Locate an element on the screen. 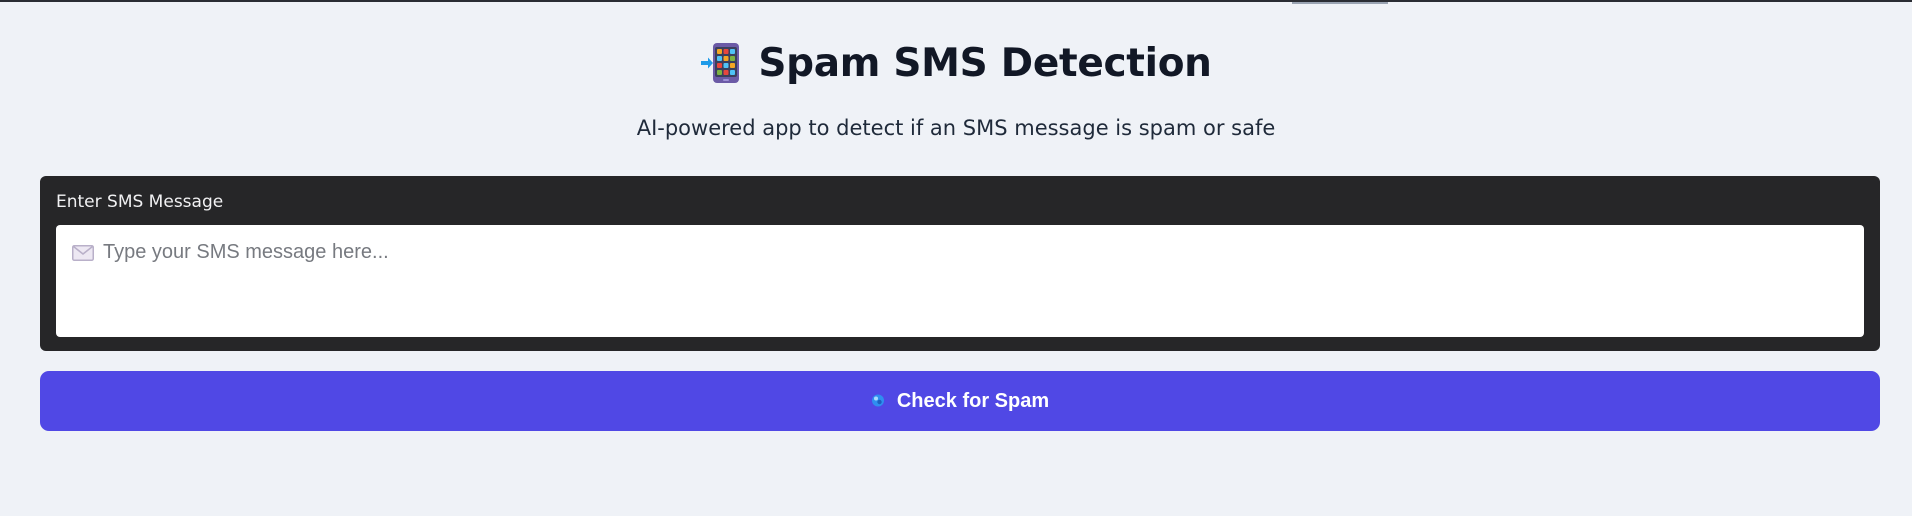  title-row: Spam SMS Detection is located at coordinates (956, 63).